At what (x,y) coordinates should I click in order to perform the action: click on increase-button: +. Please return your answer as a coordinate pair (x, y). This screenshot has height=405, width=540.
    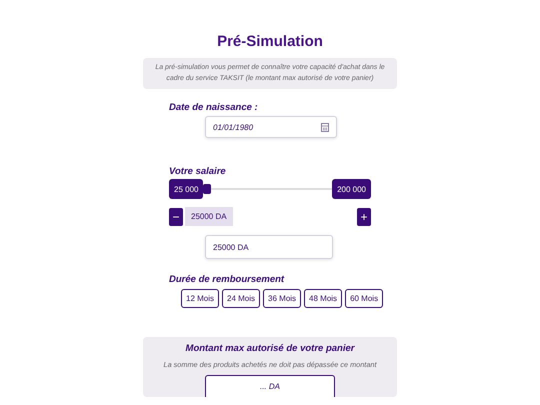
    Looking at the image, I should click on (364, 217).